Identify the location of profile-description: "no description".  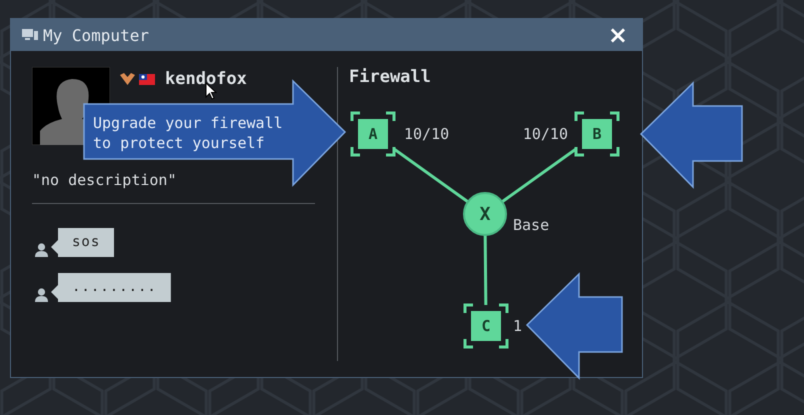
(105, 180).